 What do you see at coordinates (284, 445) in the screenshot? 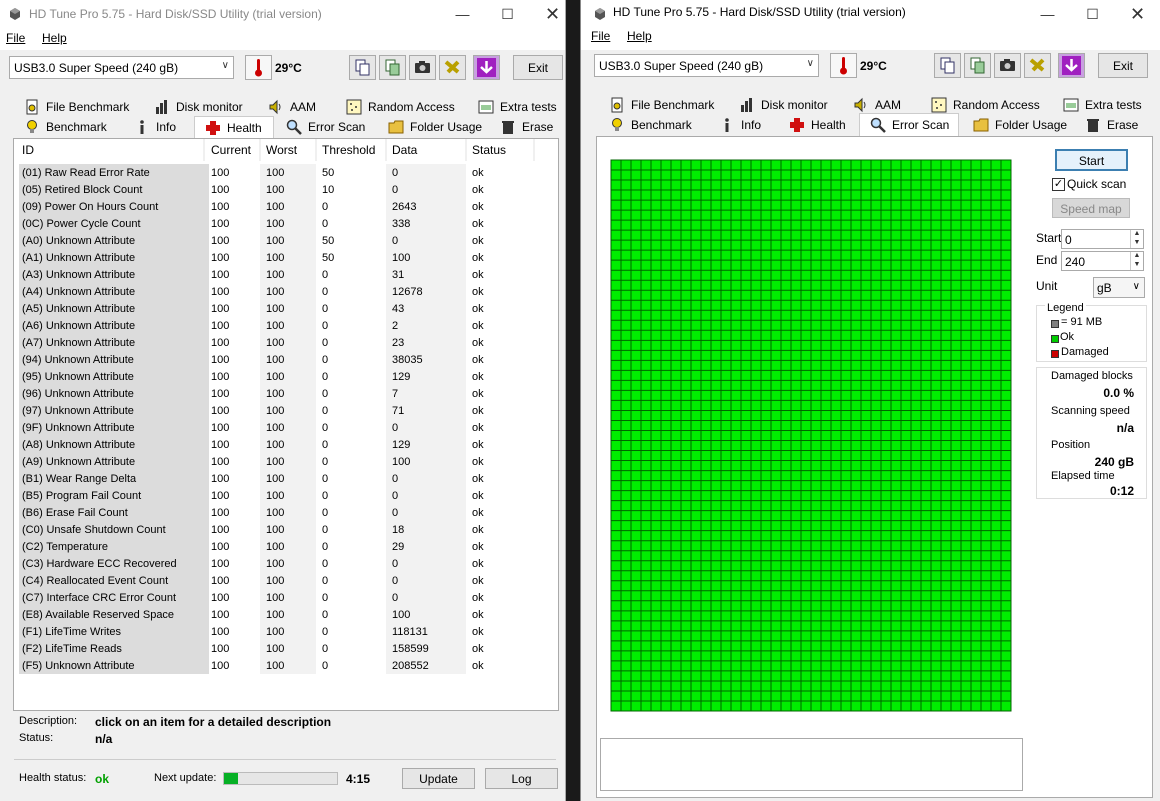
I see `table-row: (A8) Unknown Attribute 100 100 0 129 ok` at bounding box center [284, 445].